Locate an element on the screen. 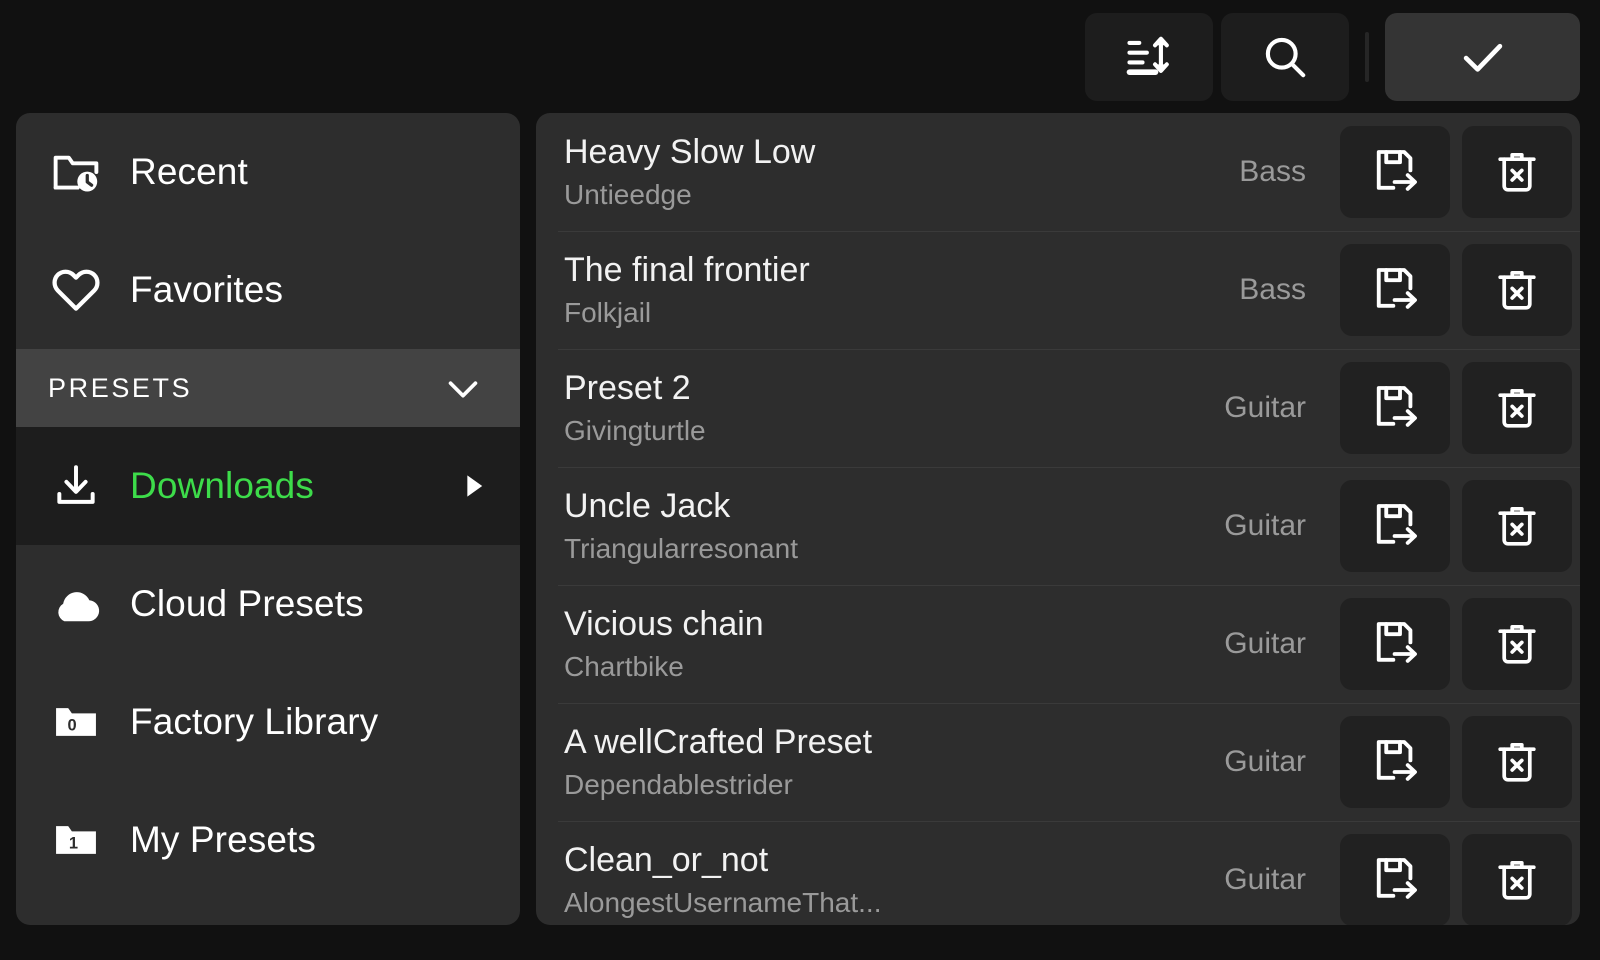 Image resolution: width=1600 pixels, height=960 pixels. download-icon is located at coordinates (76, 486).